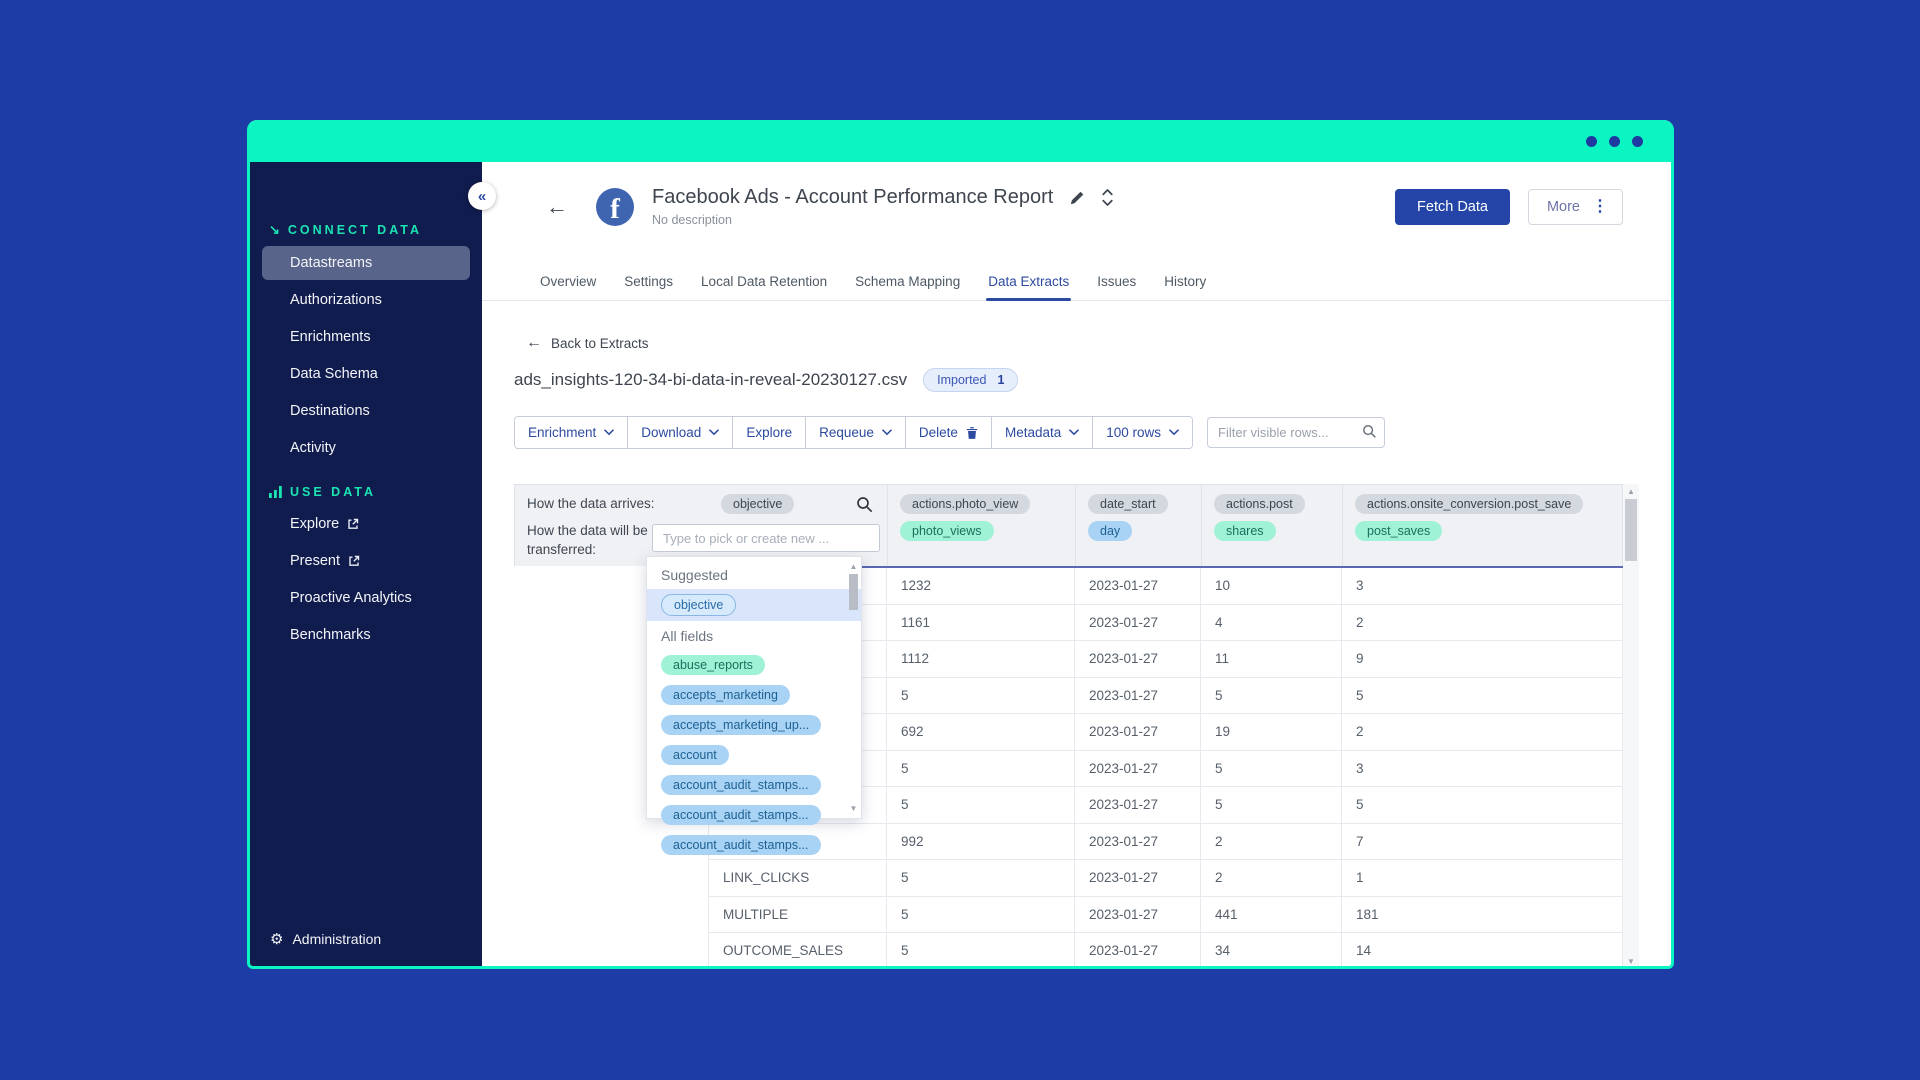  Describe the element at coordinates (1482, 768) in the screenshot. I see `table-cell: 3` at that location.